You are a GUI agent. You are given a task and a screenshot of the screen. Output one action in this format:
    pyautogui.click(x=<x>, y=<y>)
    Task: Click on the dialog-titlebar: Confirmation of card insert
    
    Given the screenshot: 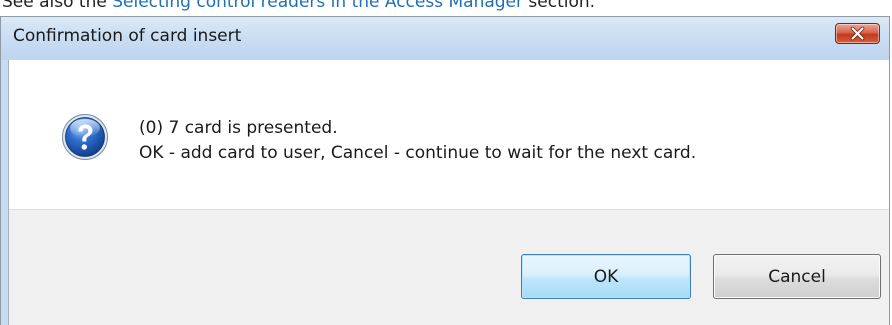 What is the action you would take?
    pyautogui.click(x=445, y=38)
    